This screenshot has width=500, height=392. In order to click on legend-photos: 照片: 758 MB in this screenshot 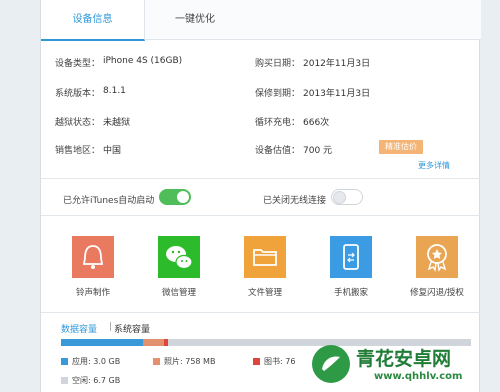, I will do `click(184, 361)`.